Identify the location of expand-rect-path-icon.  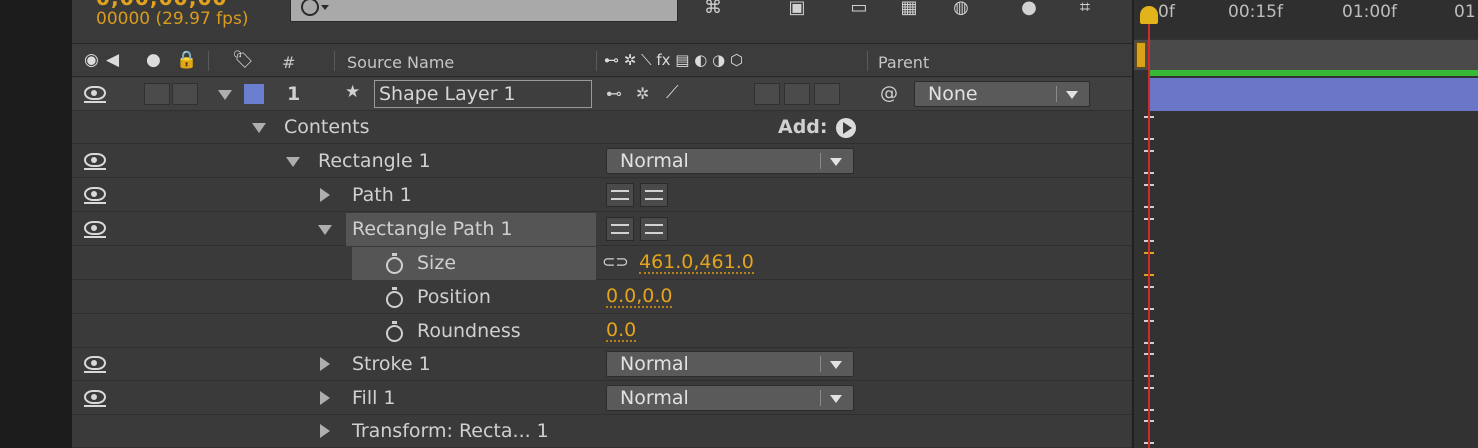
(325, 230).